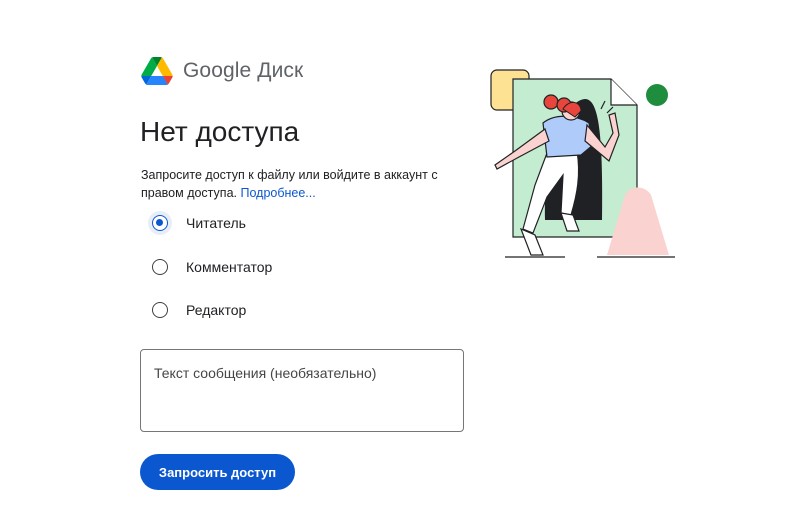 The width and height of the screenshot is (785, 517). Describe the element at coordinates (216, 223) in the screenshot. I see `role-label-viewer: Читатель` at that location.